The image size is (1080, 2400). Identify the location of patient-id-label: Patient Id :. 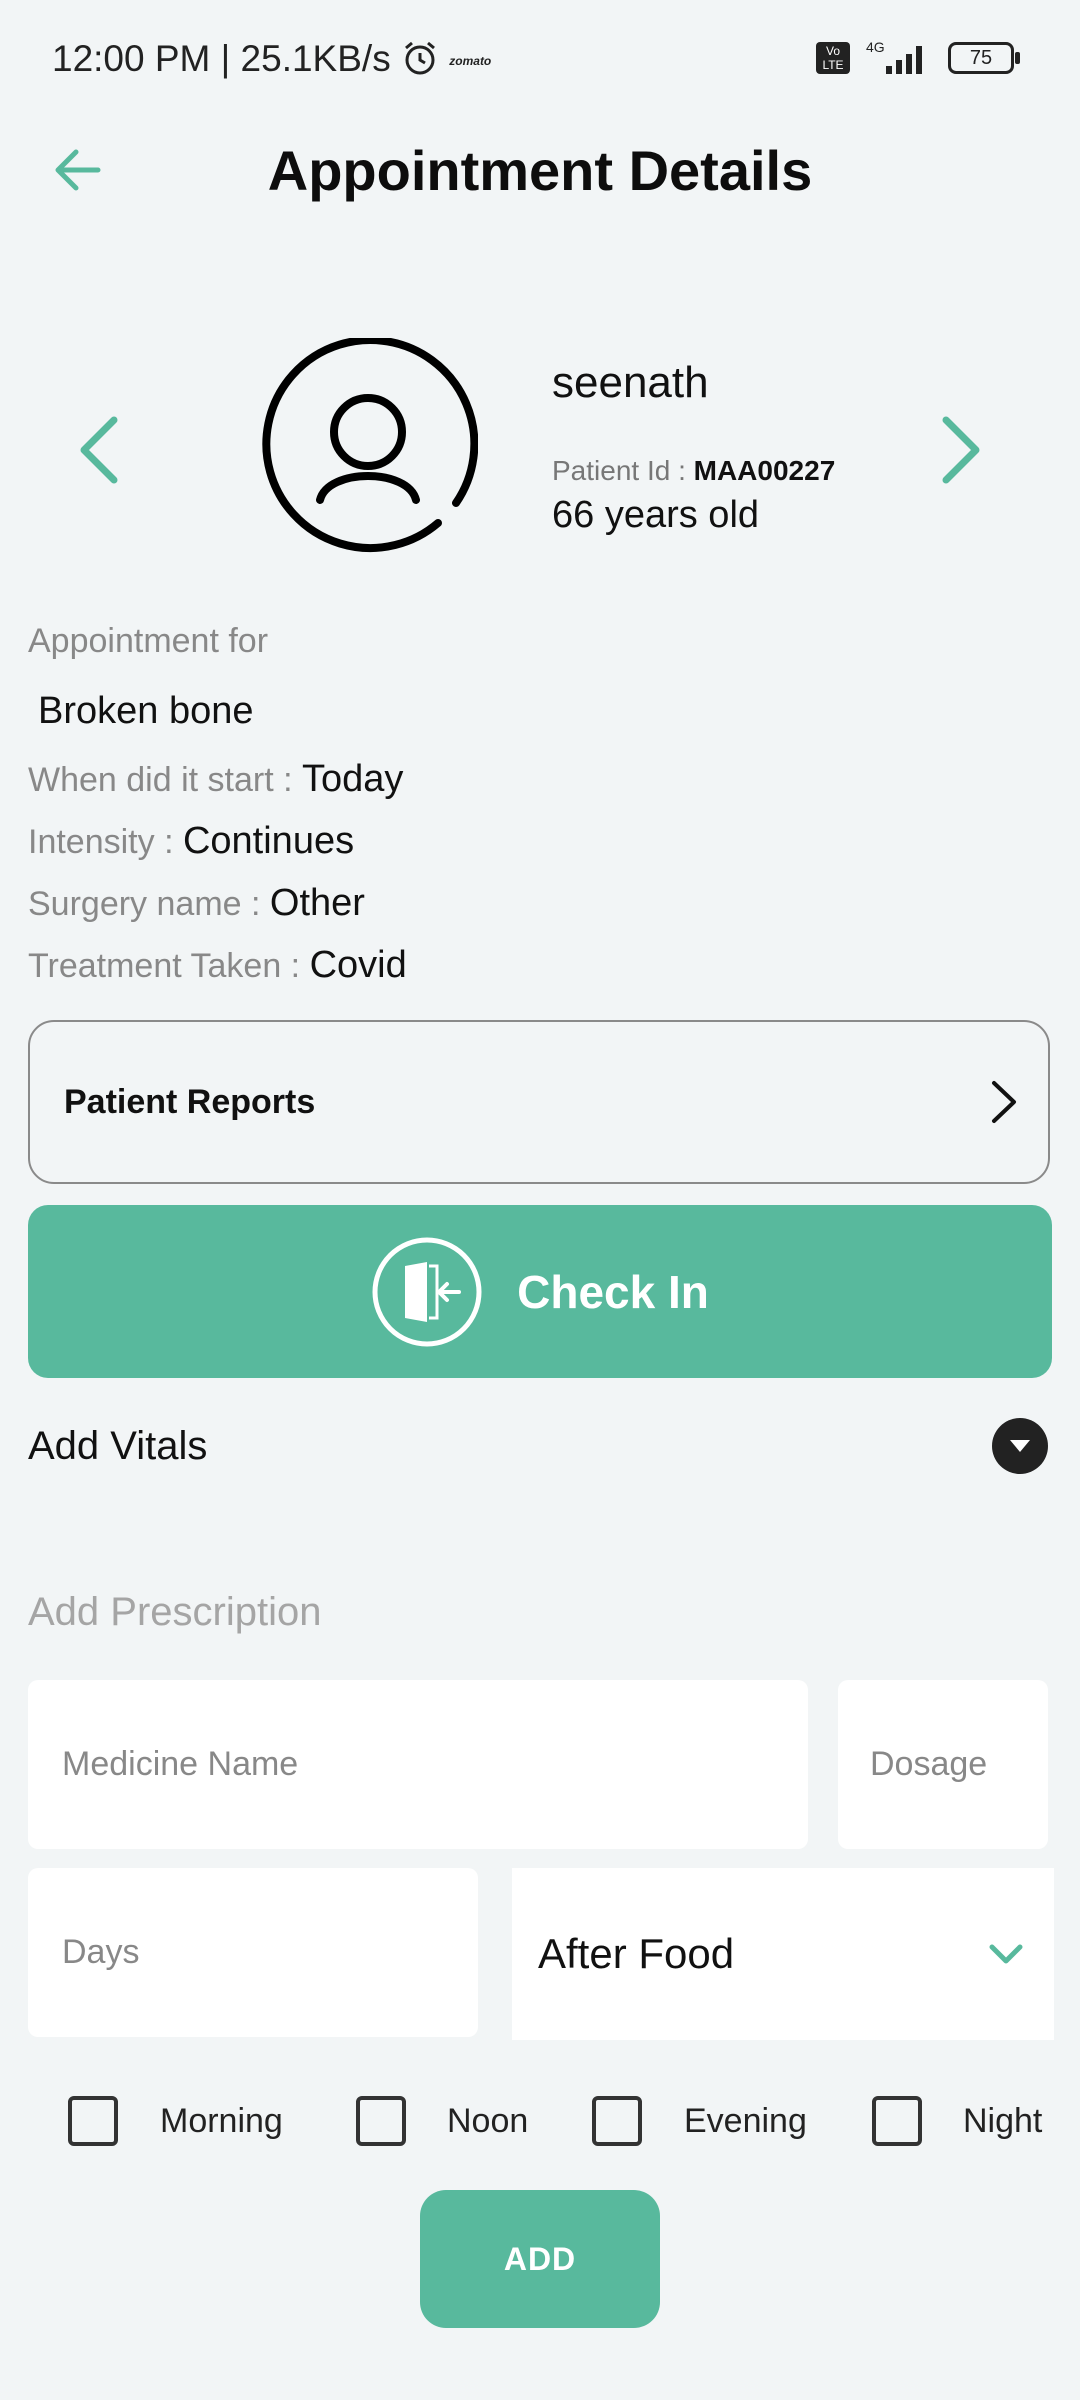
(623, 470).